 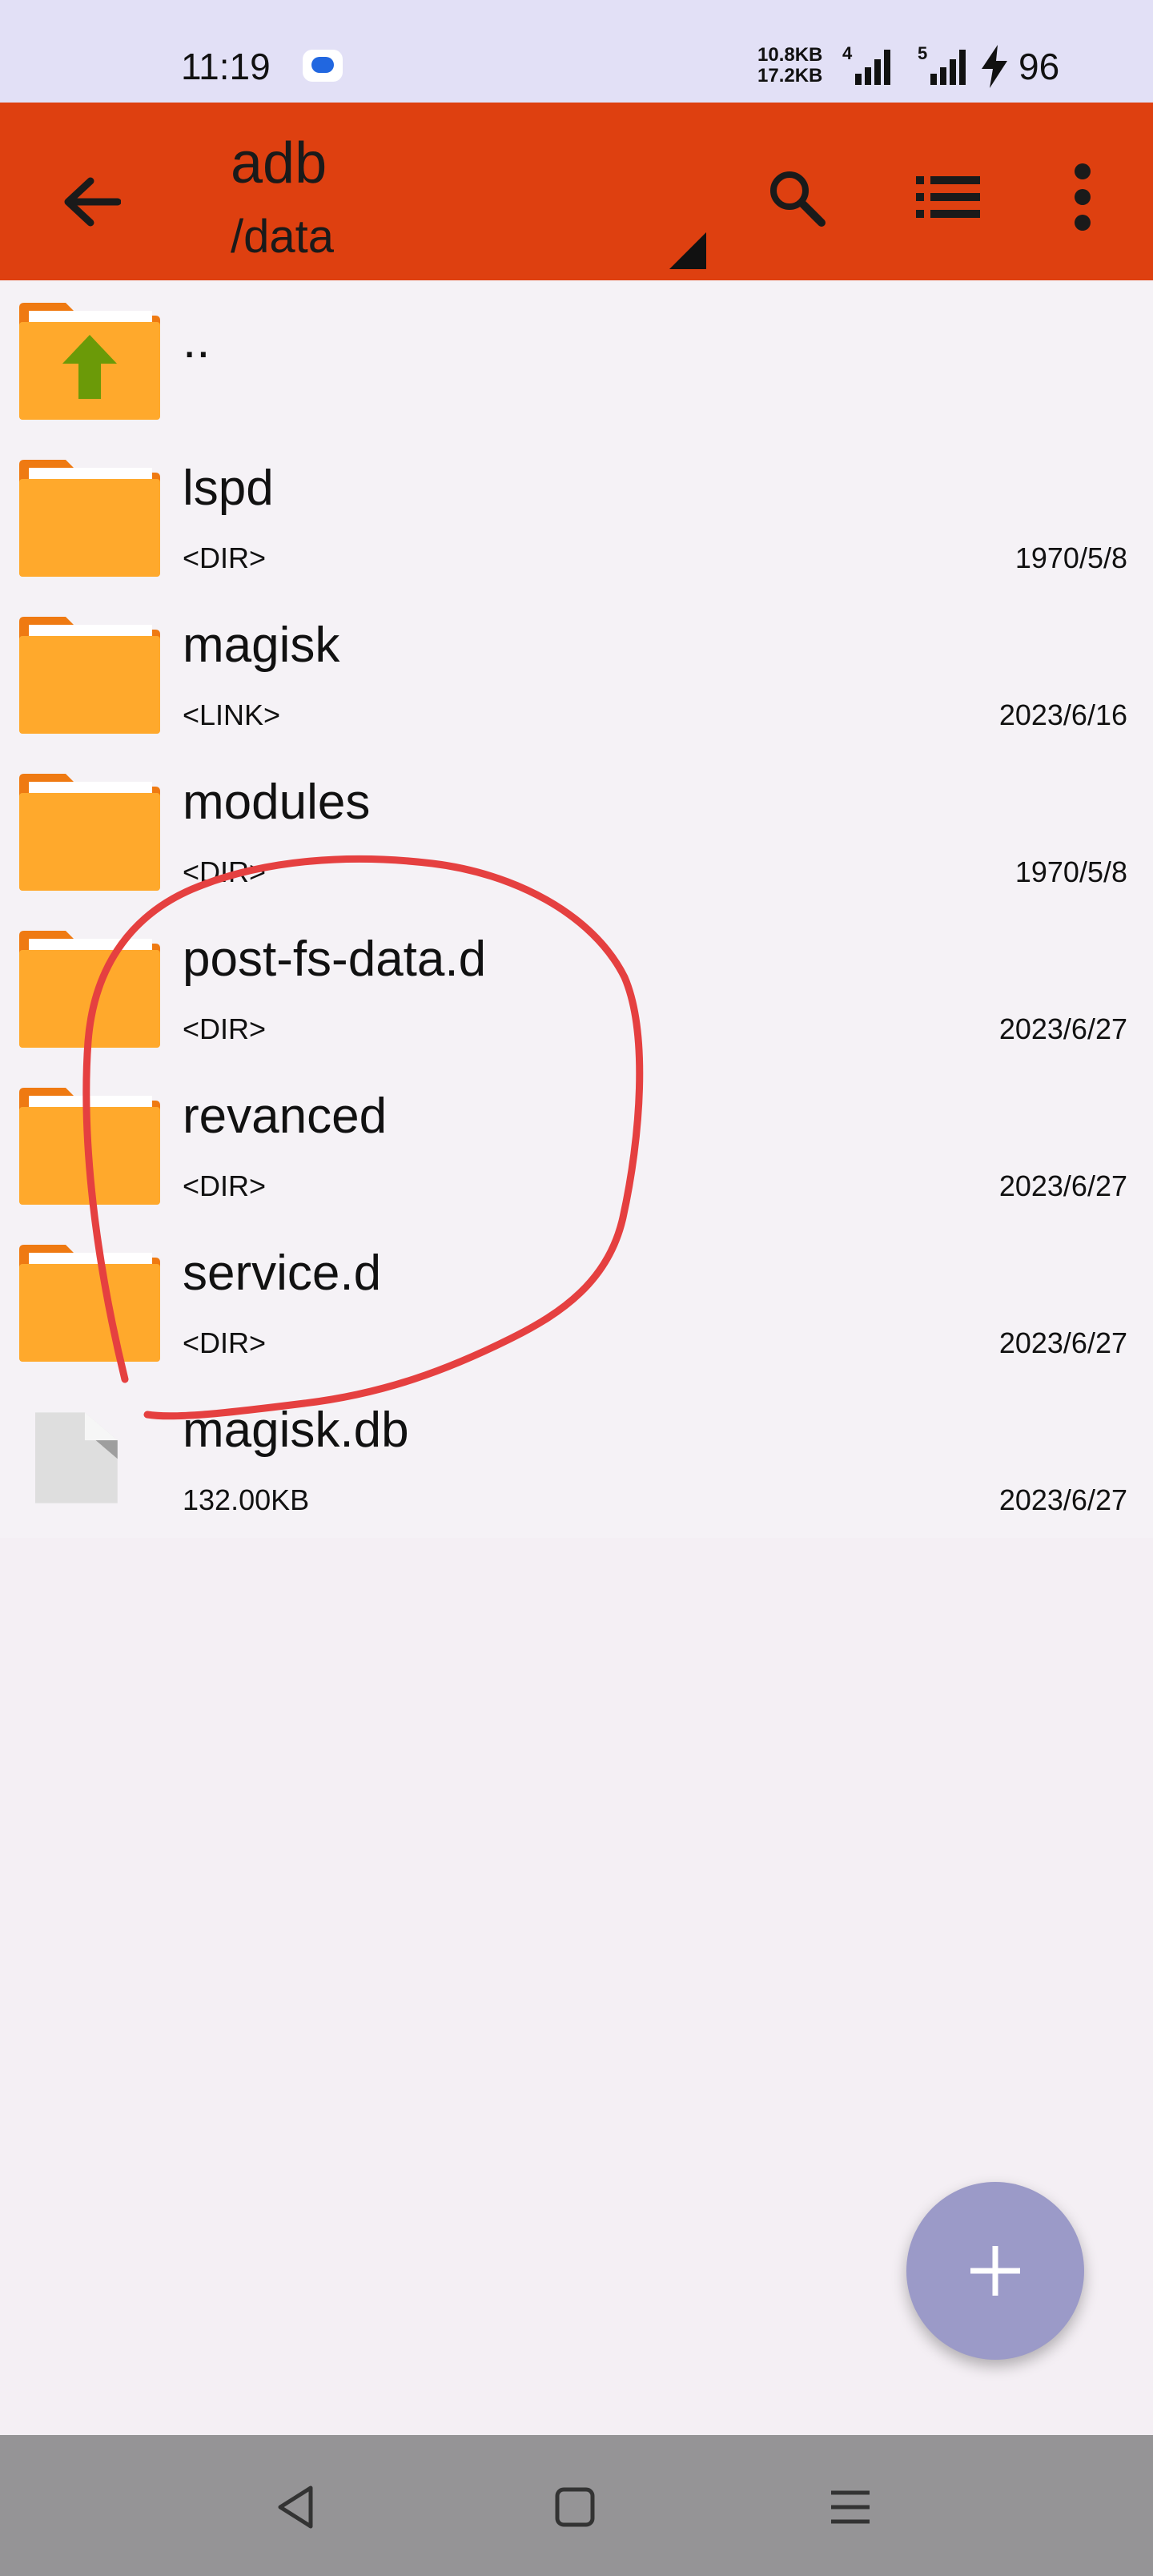 I want to click on toolbar-title: adb, so click(x=279, y=163).